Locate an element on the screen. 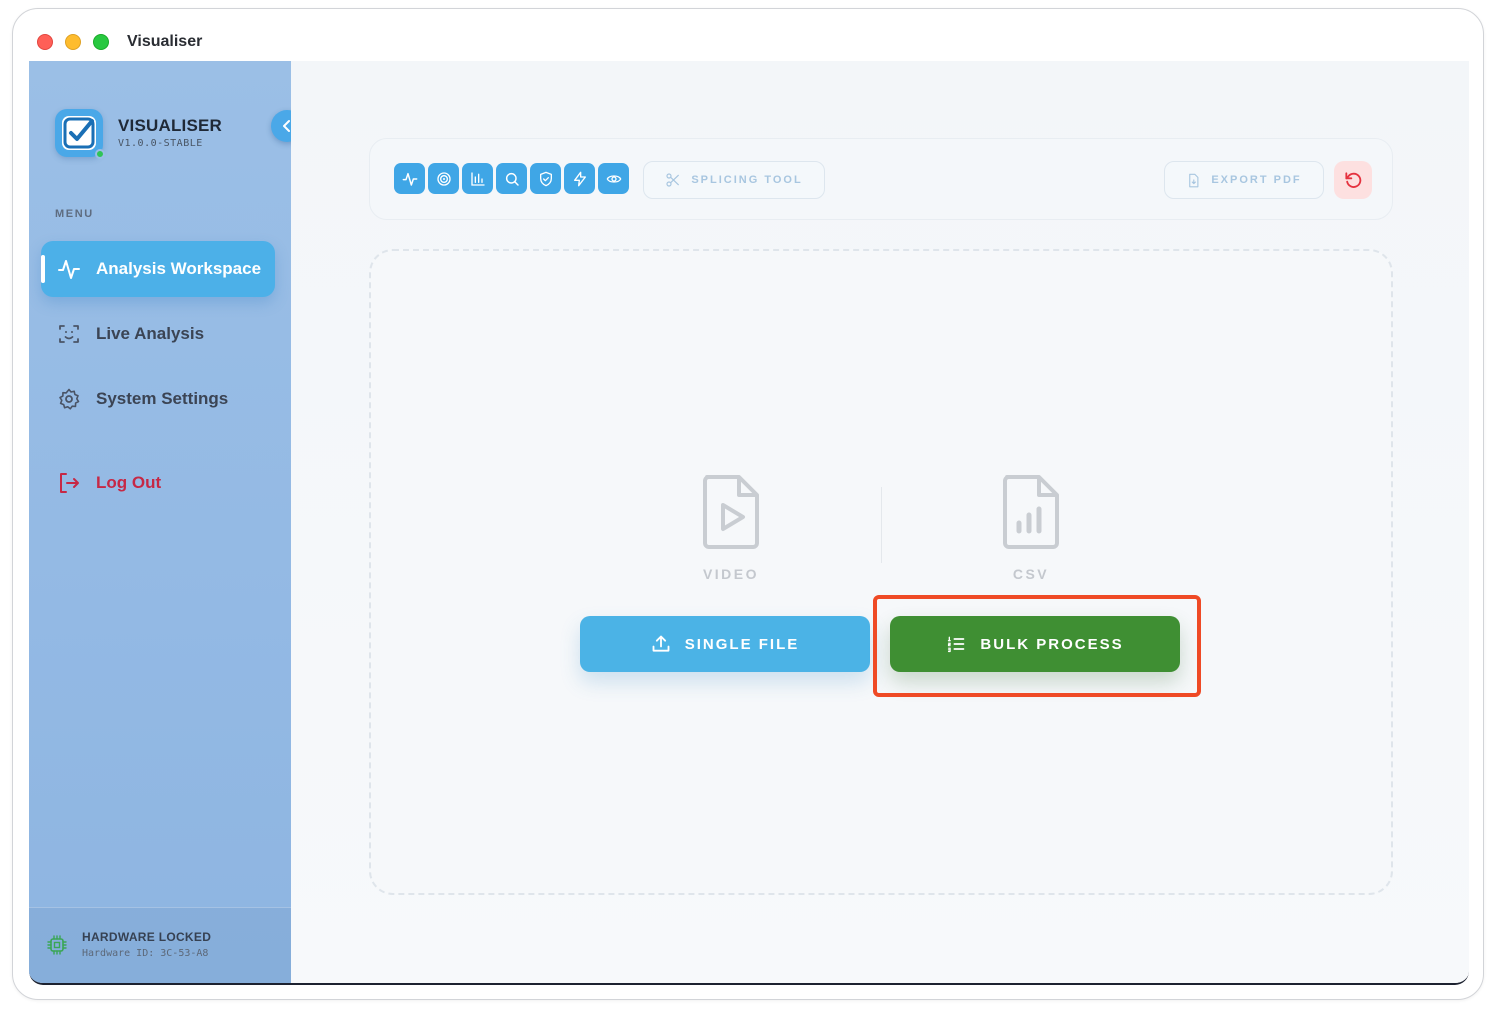 The height and width of the screenshot is (1016, 1496). video-file-icon is located at coordinates (731, 512).